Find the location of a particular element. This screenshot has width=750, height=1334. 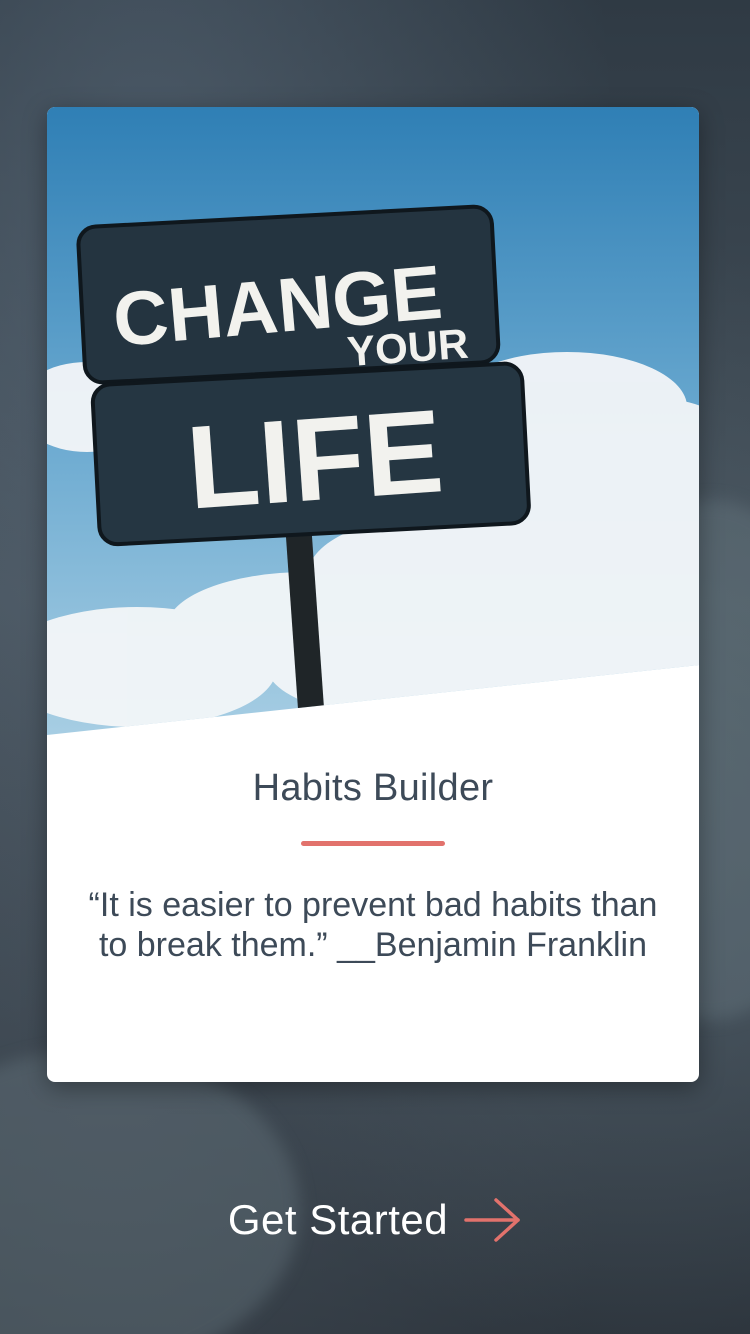

sign-text-life: LIFE is located at coordinates (315, 460).